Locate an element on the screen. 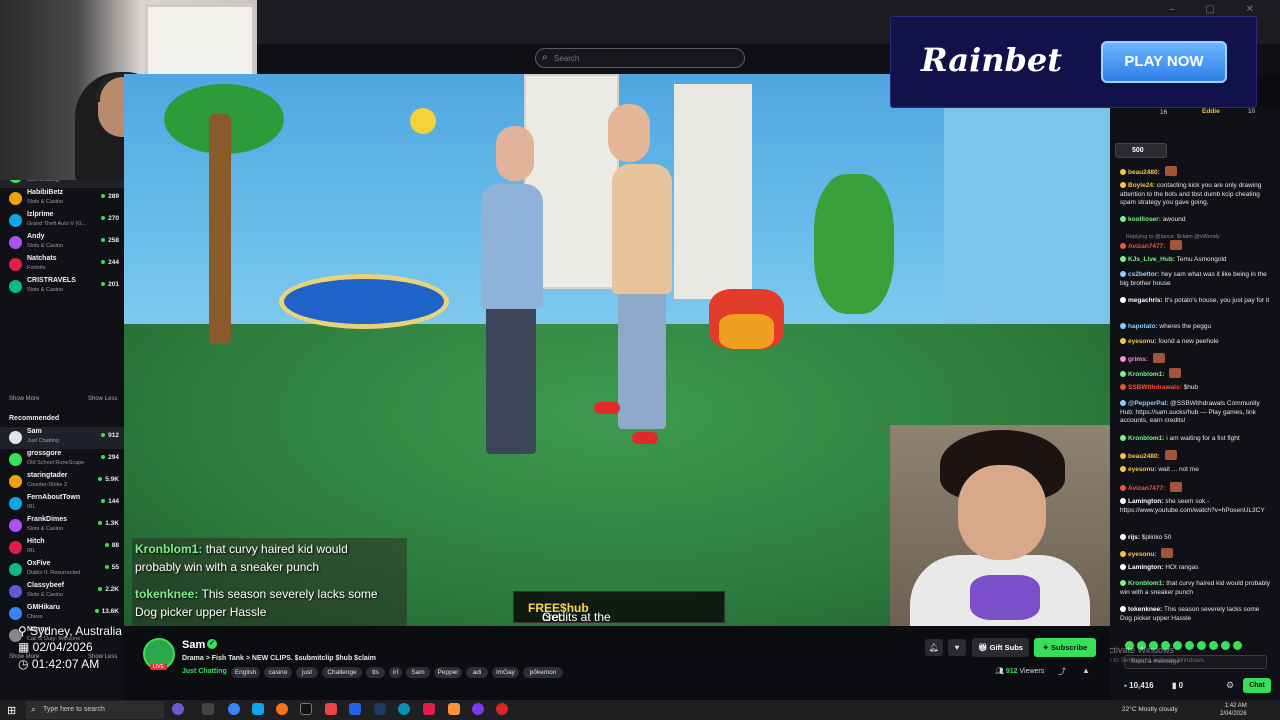  chat-username: grims: is located at coordinates (1138, 359).